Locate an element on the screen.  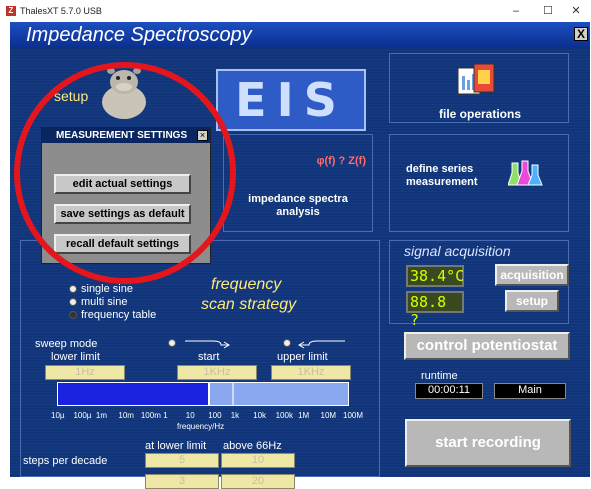
frequency-range-slider is located at coordinates (203, 394).